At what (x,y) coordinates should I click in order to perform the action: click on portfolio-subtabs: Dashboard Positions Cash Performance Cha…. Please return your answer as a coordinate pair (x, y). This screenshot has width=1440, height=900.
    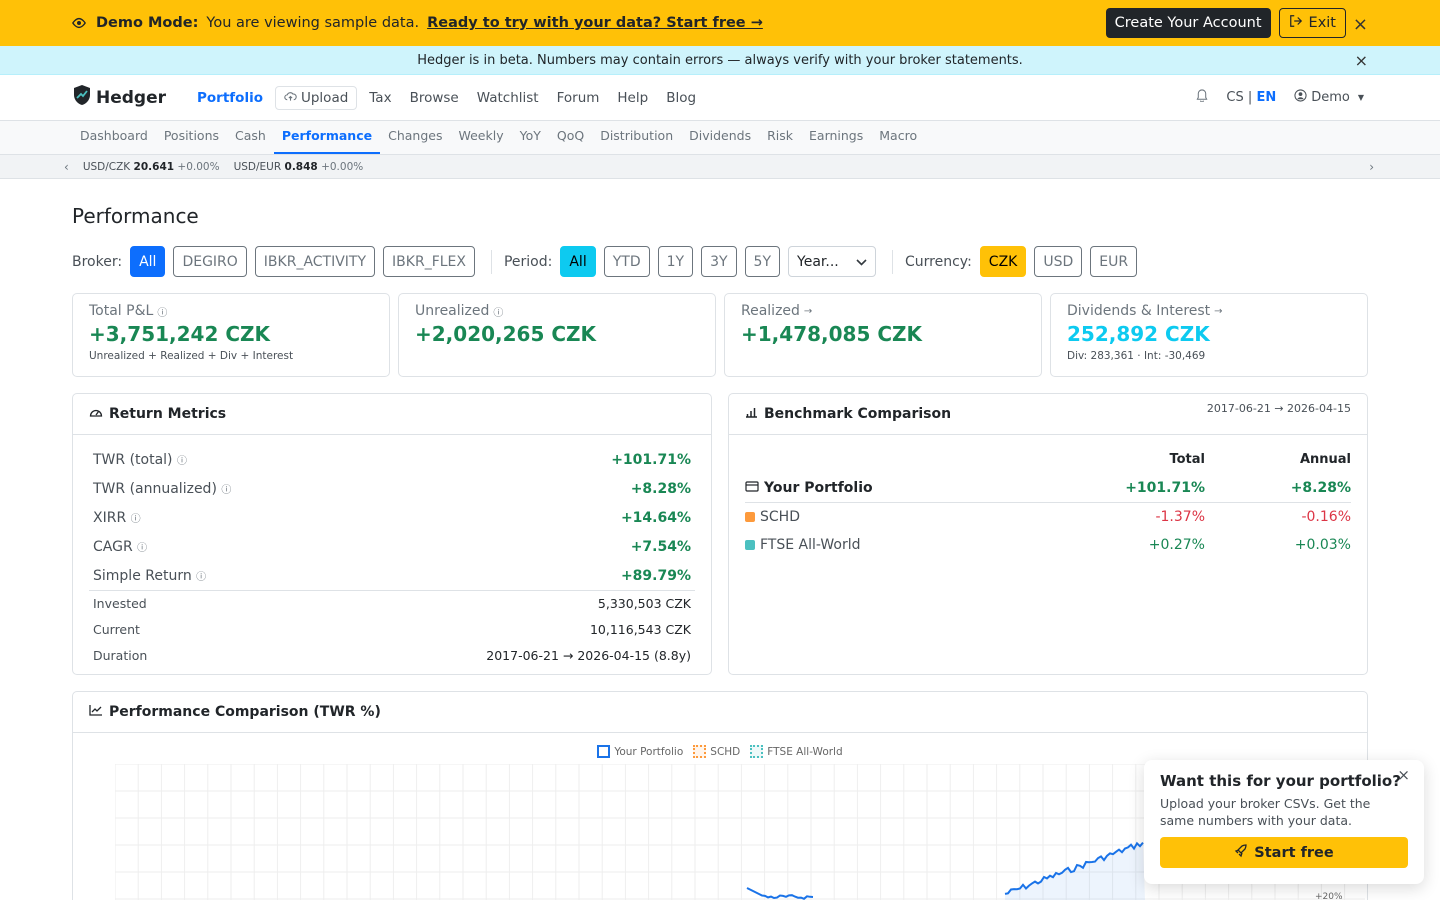
    Looking at the image, I should click on (720, 138).